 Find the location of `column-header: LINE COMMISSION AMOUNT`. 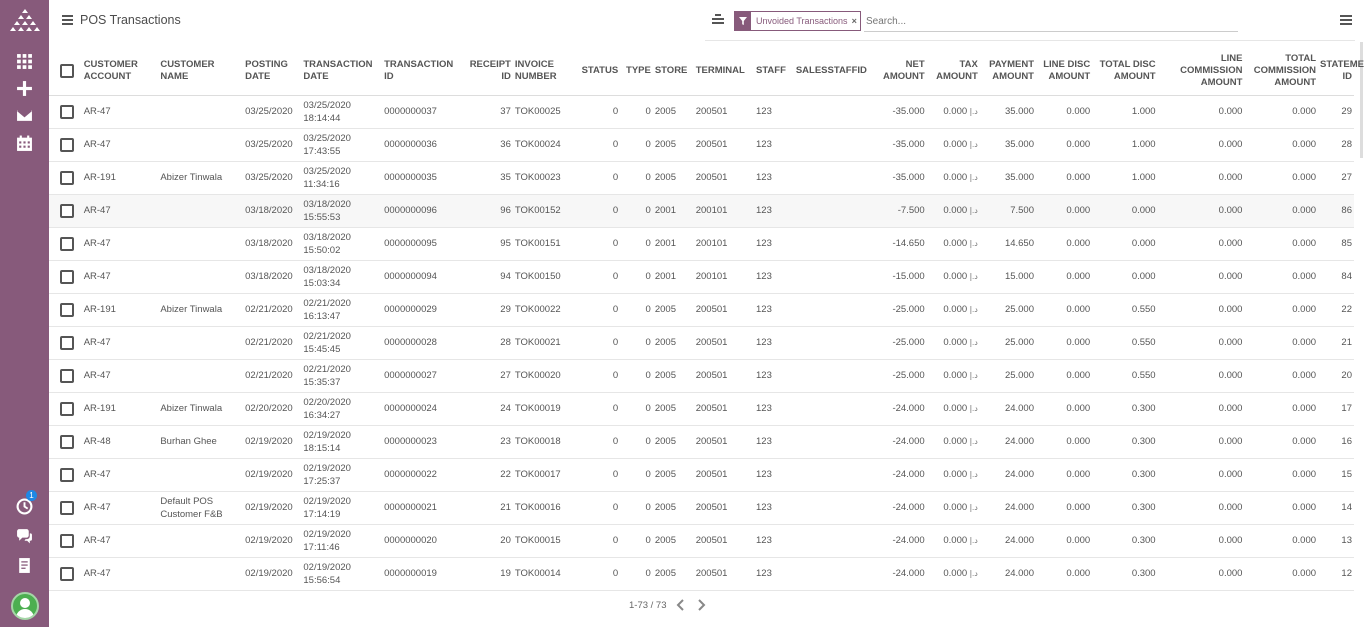

column-header: LINE COMMISSION AMOUNT is located at coordinates (1201, 72).